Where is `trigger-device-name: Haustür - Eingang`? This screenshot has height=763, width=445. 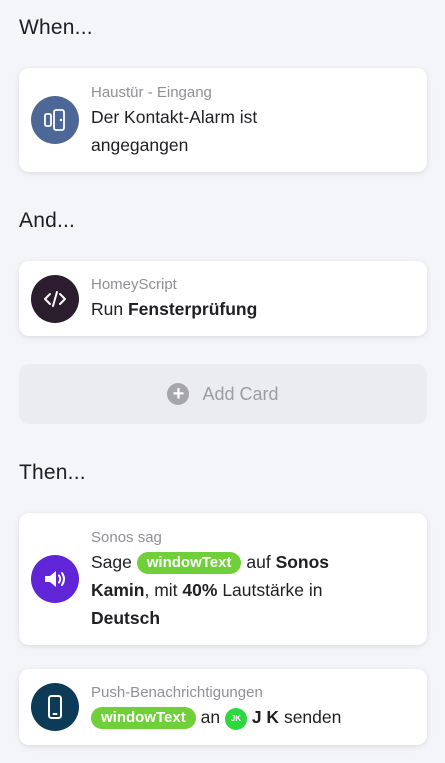 trigger-device-name: Haustür - Eingang is located at coordinates (151, 92).